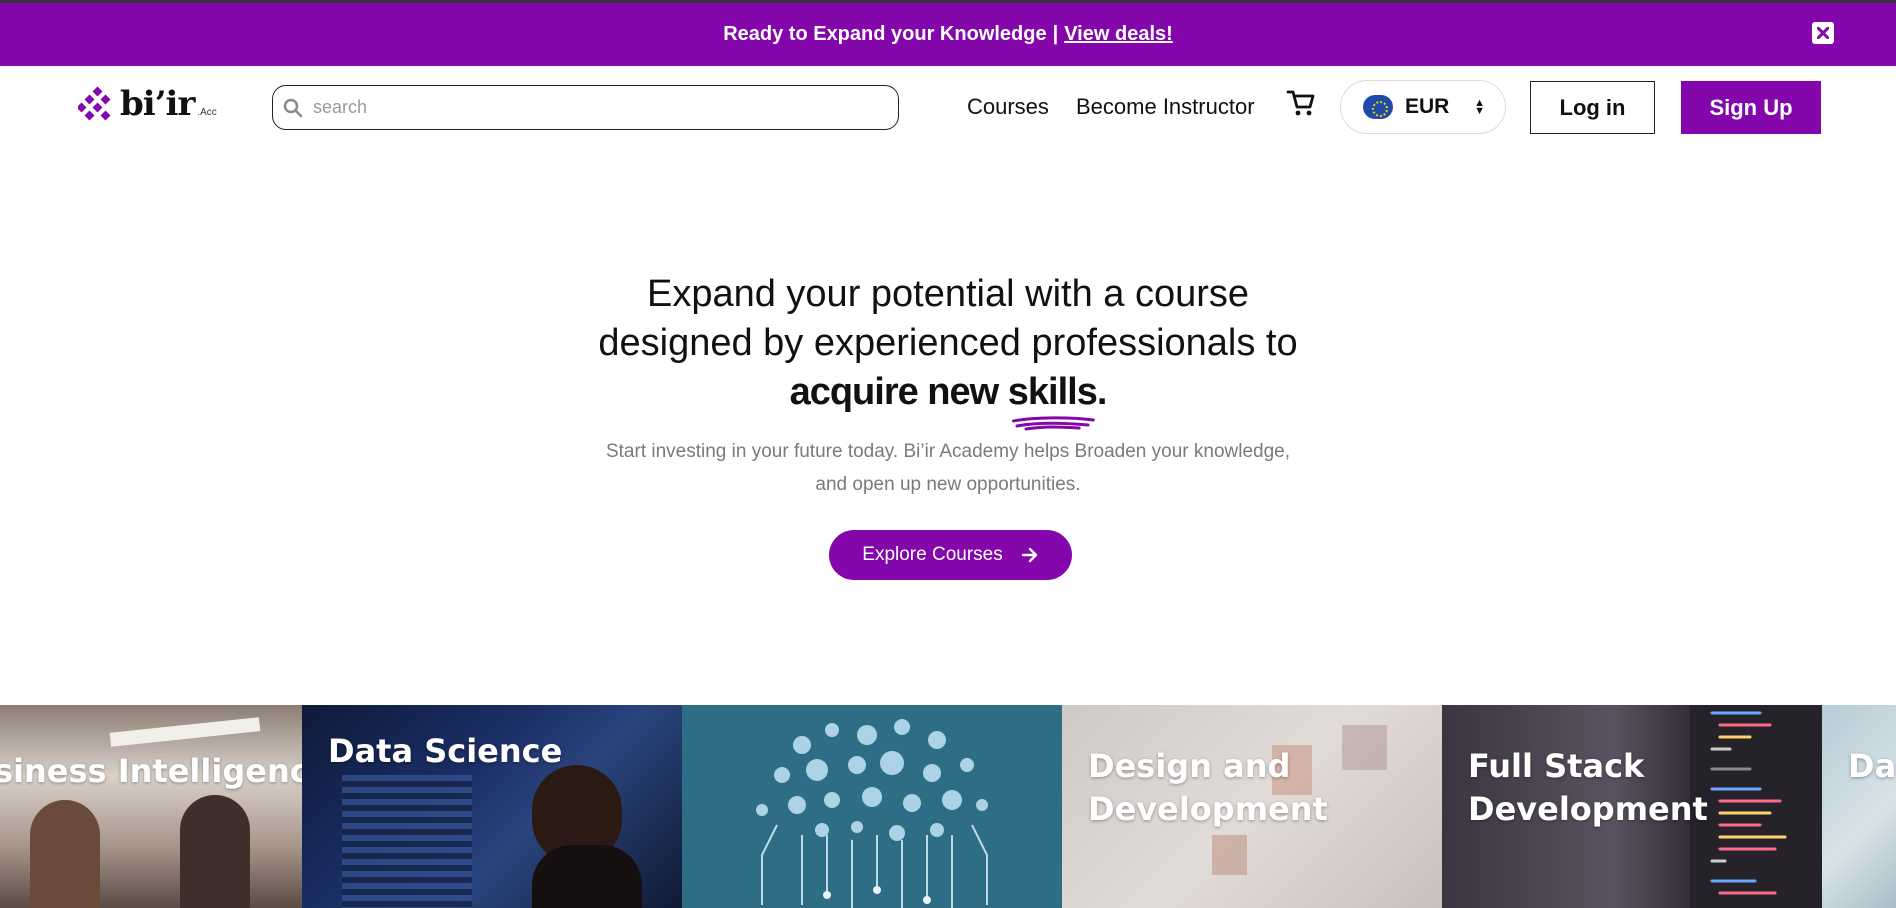  I want to click on category-card-business-intelligence: siness Intelligence, so click(151, 806).